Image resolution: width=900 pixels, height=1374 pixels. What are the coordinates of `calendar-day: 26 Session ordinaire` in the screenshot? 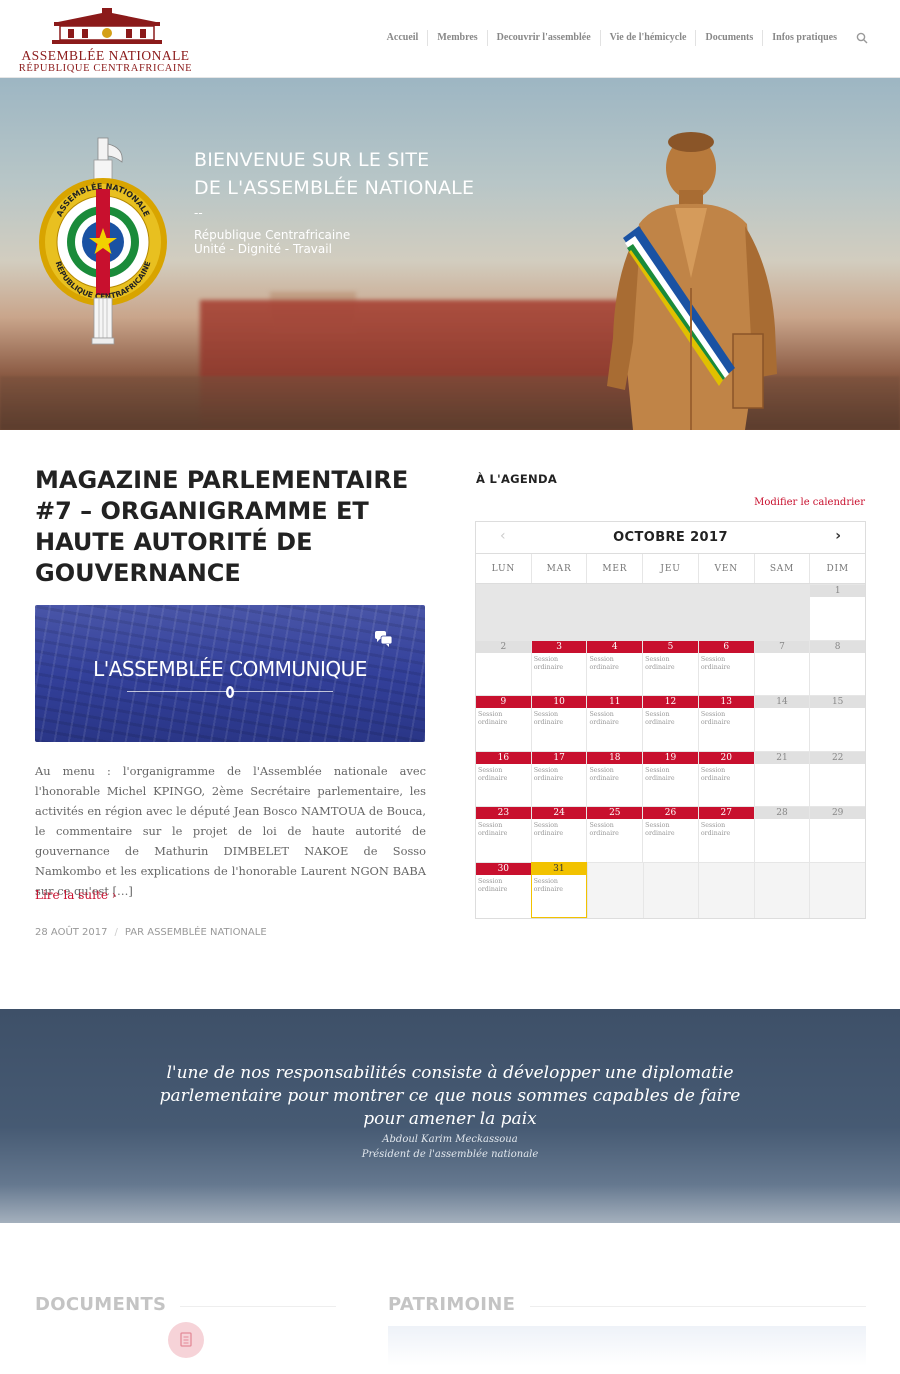 It's located at (670, 834).